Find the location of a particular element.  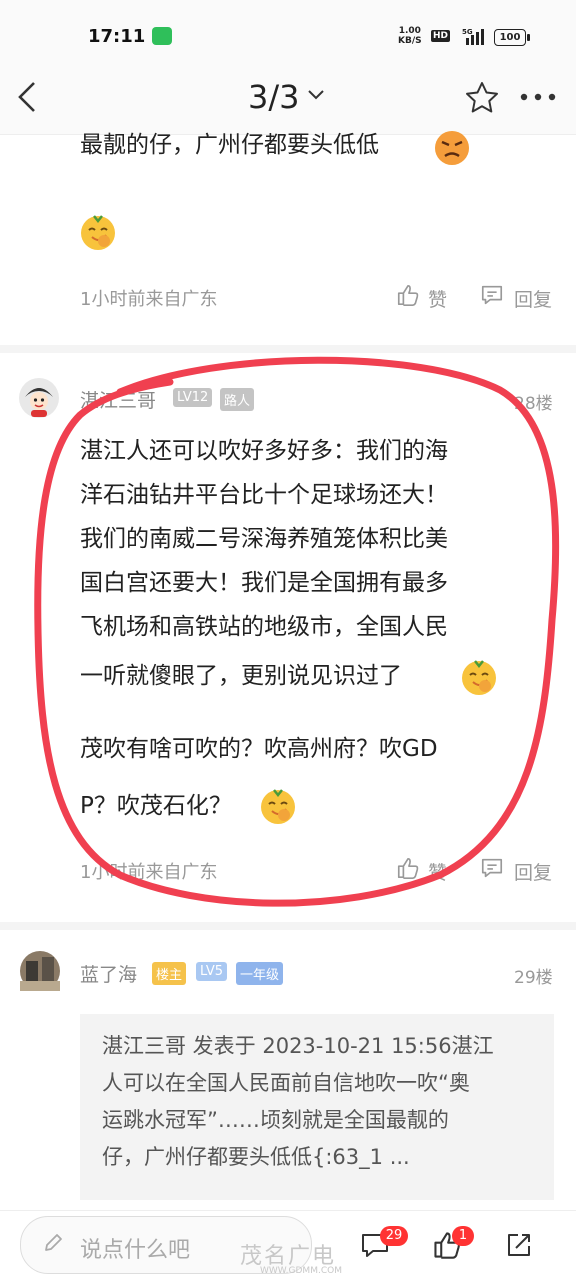

pen-icon is located at coordinates (53, 1242).